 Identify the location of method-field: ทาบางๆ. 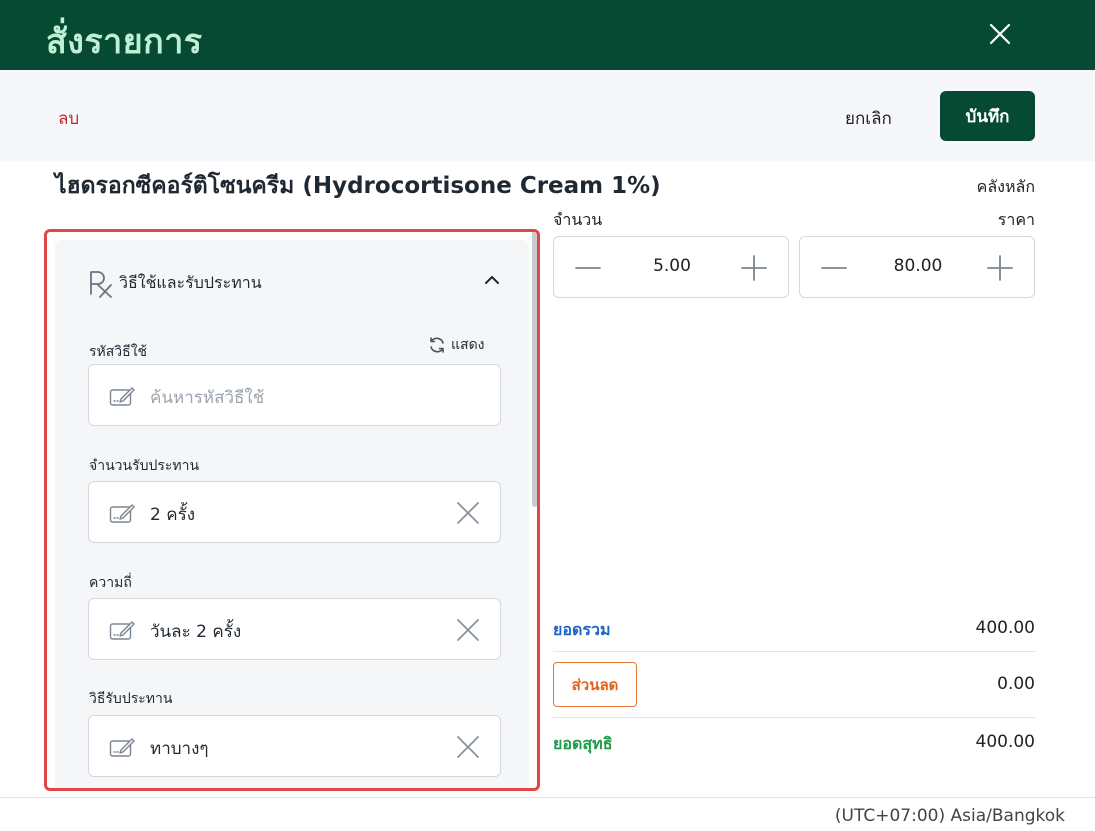
(294, 746).